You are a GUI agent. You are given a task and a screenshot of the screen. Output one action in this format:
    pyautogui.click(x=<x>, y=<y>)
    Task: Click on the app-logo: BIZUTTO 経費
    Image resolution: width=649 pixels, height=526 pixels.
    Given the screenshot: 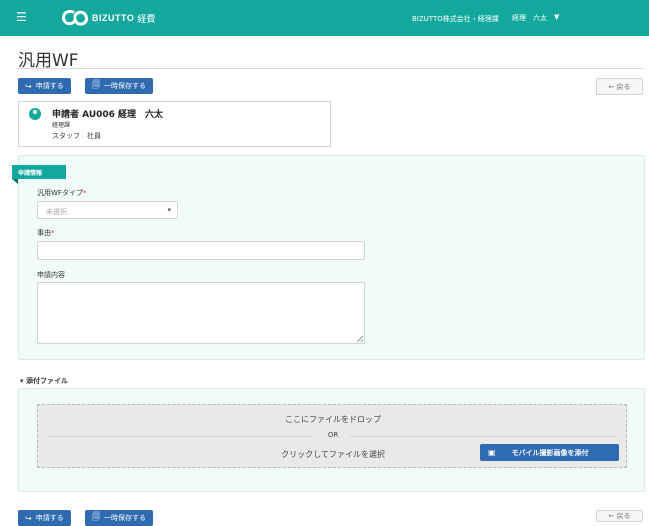 What is the action you would take?
    pyautogui.click(x=107, y=18)
    